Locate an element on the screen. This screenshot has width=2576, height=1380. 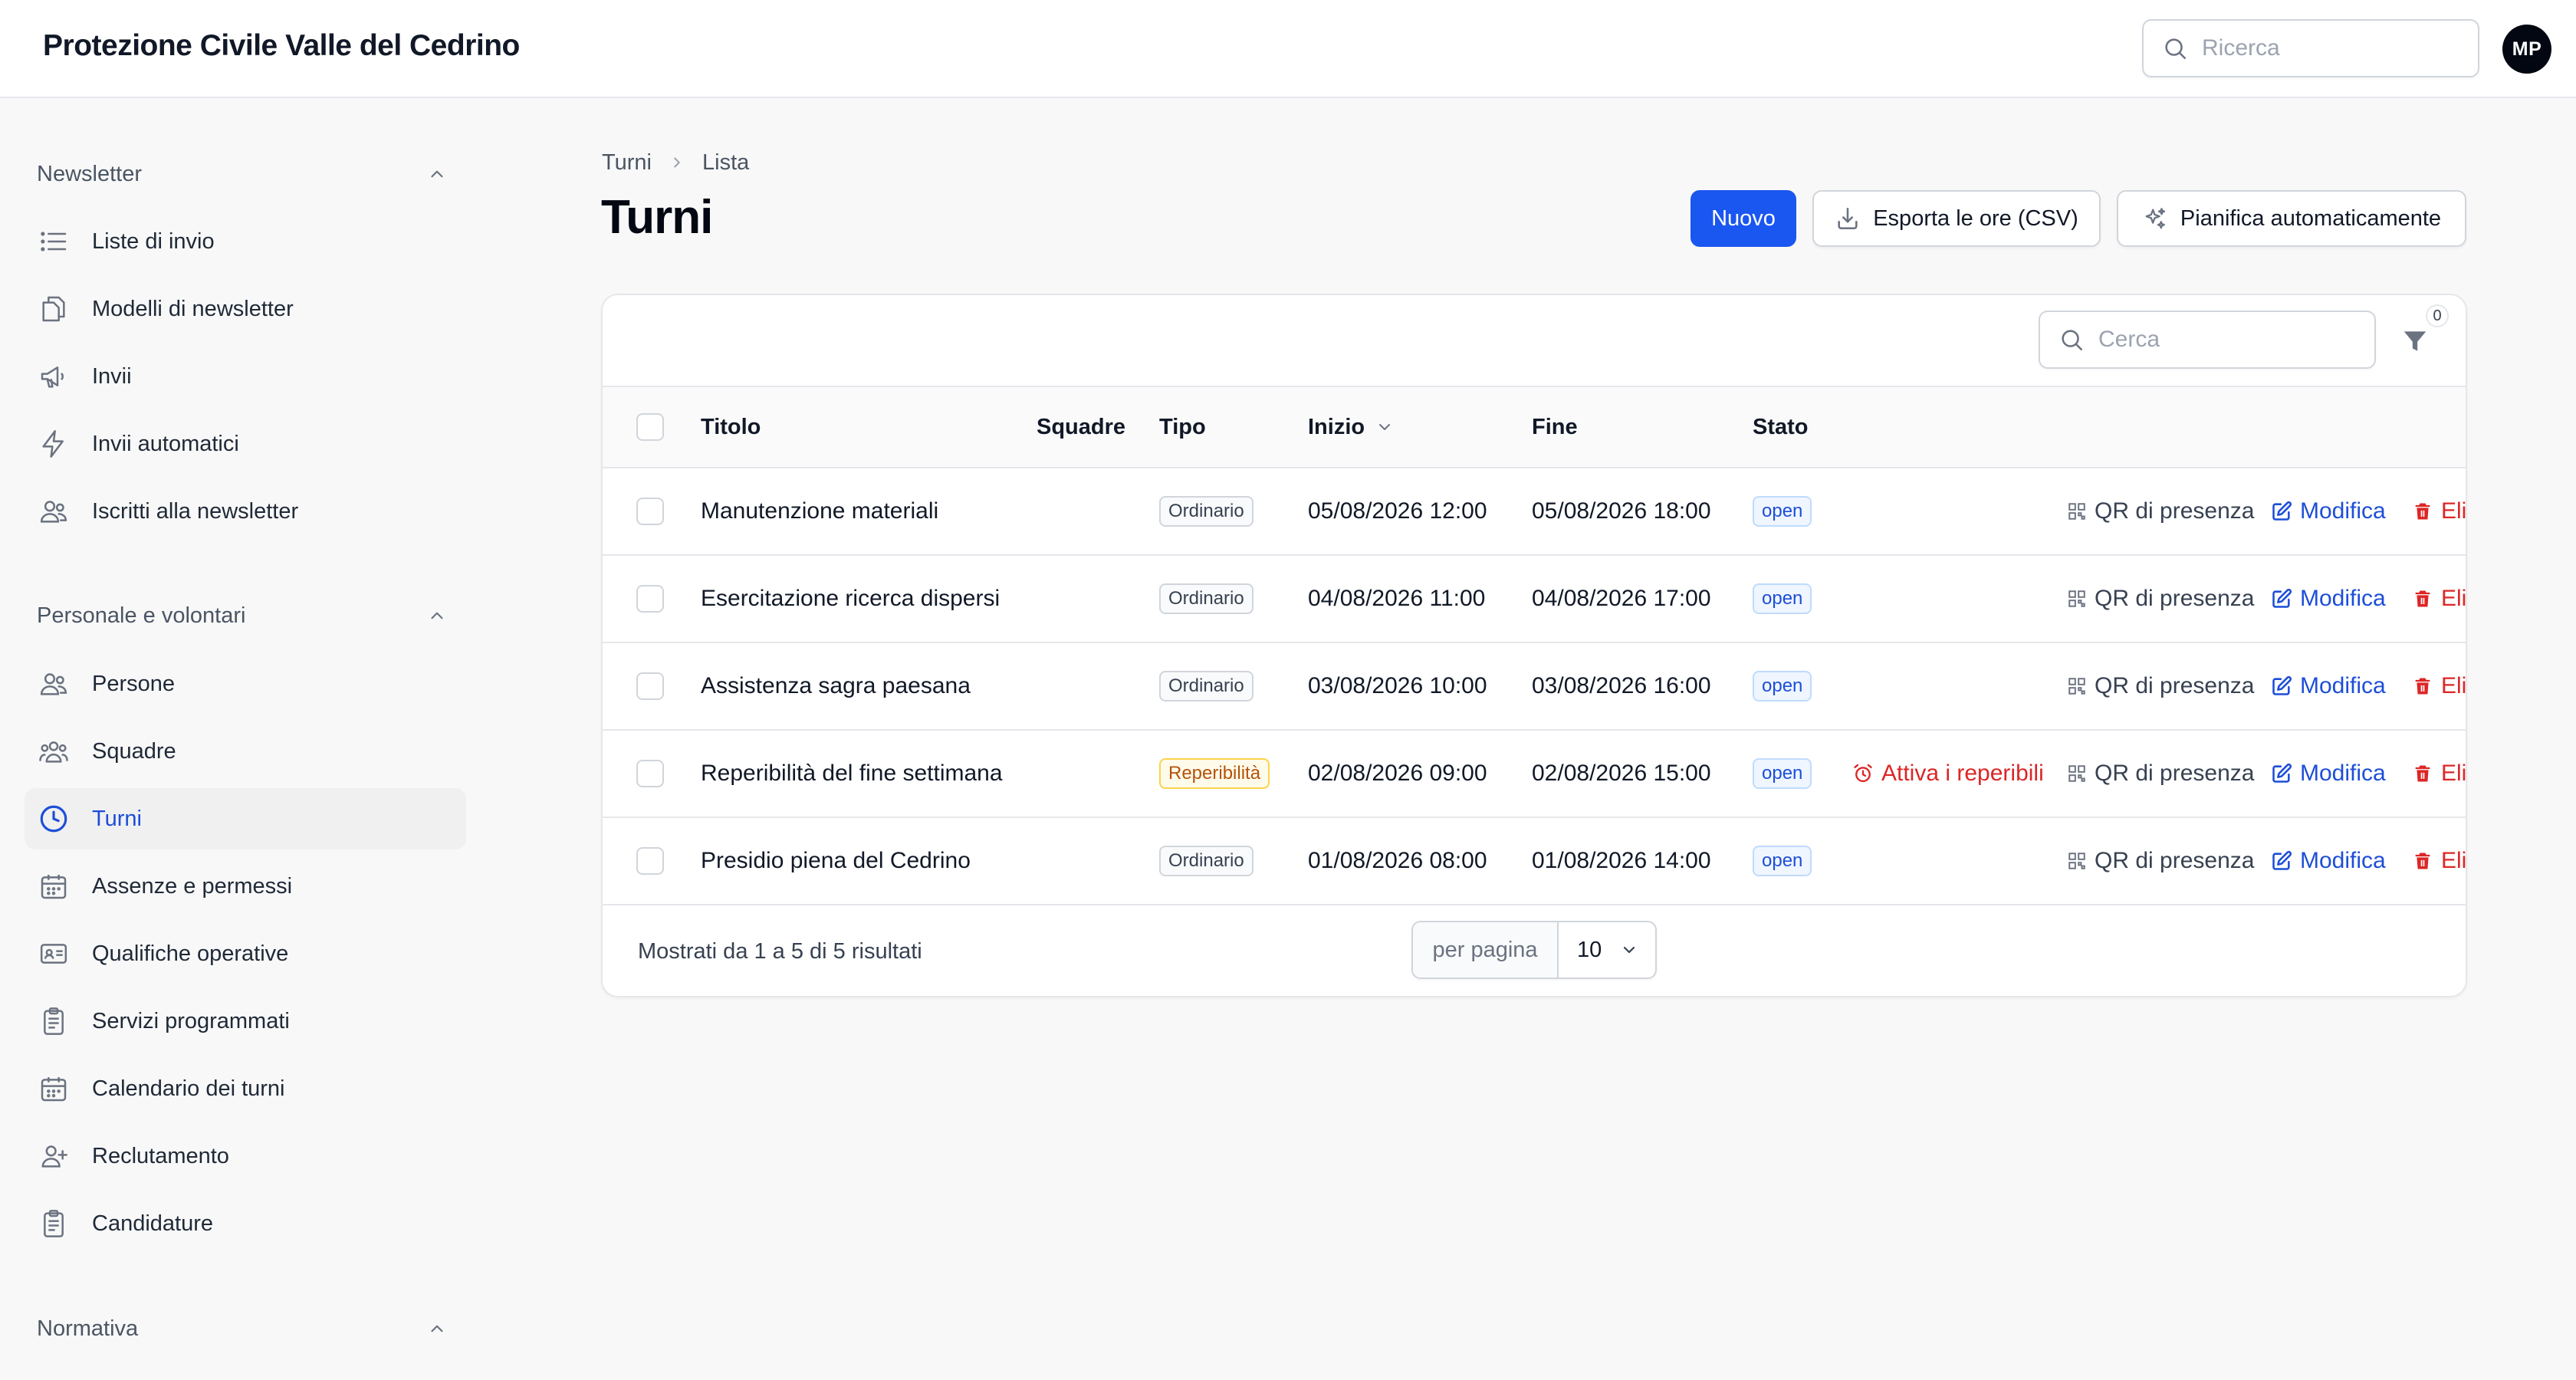
sidebar-item-qualifiche-operative: Qualifiche operative is located at coordinates (245, 953).